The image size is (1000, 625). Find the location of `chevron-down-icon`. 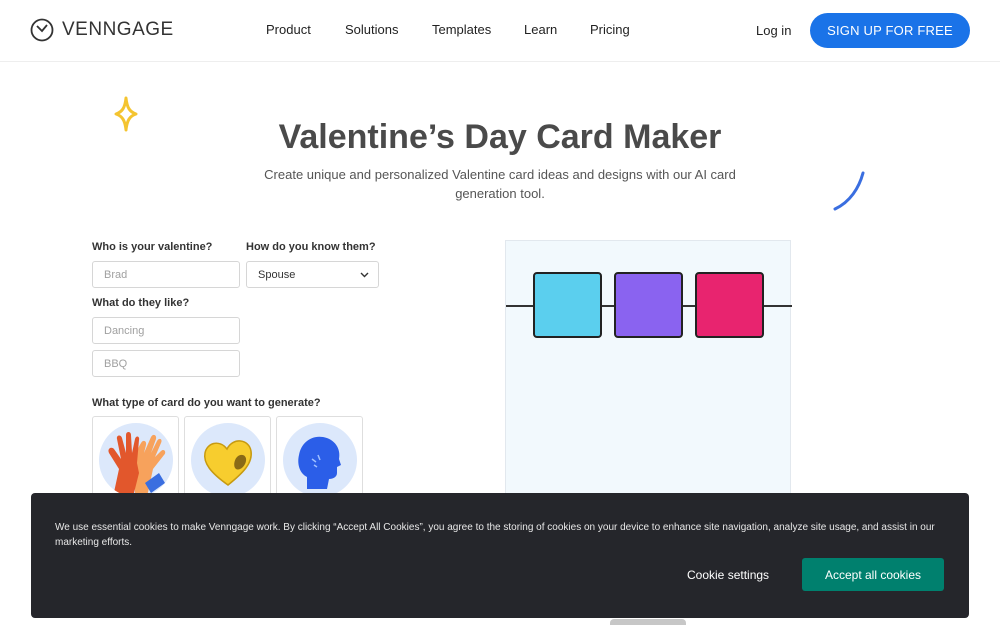

chevron-down-icon is located at coordinates (364, 275).